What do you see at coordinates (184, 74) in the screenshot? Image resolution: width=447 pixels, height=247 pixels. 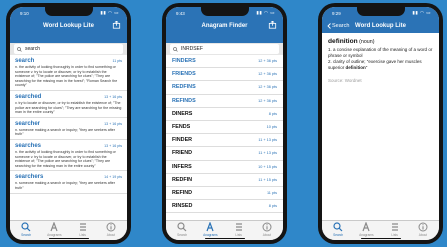 I see `anagram-word: FRIENDS` at bounding box center [184, 74].